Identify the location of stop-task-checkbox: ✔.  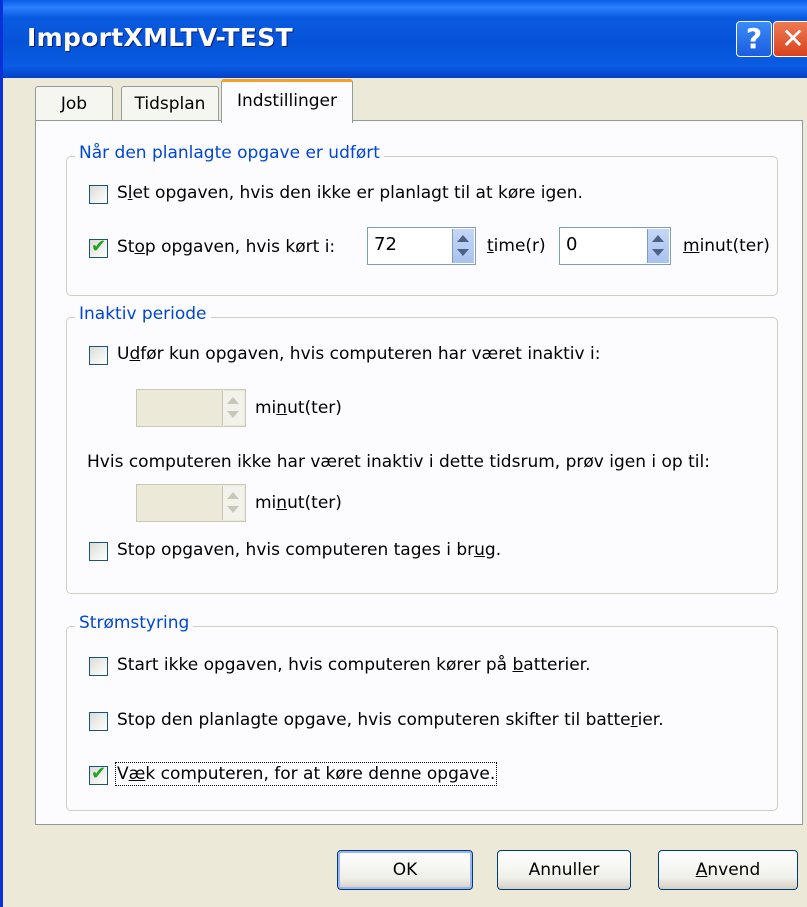
(98, 247).